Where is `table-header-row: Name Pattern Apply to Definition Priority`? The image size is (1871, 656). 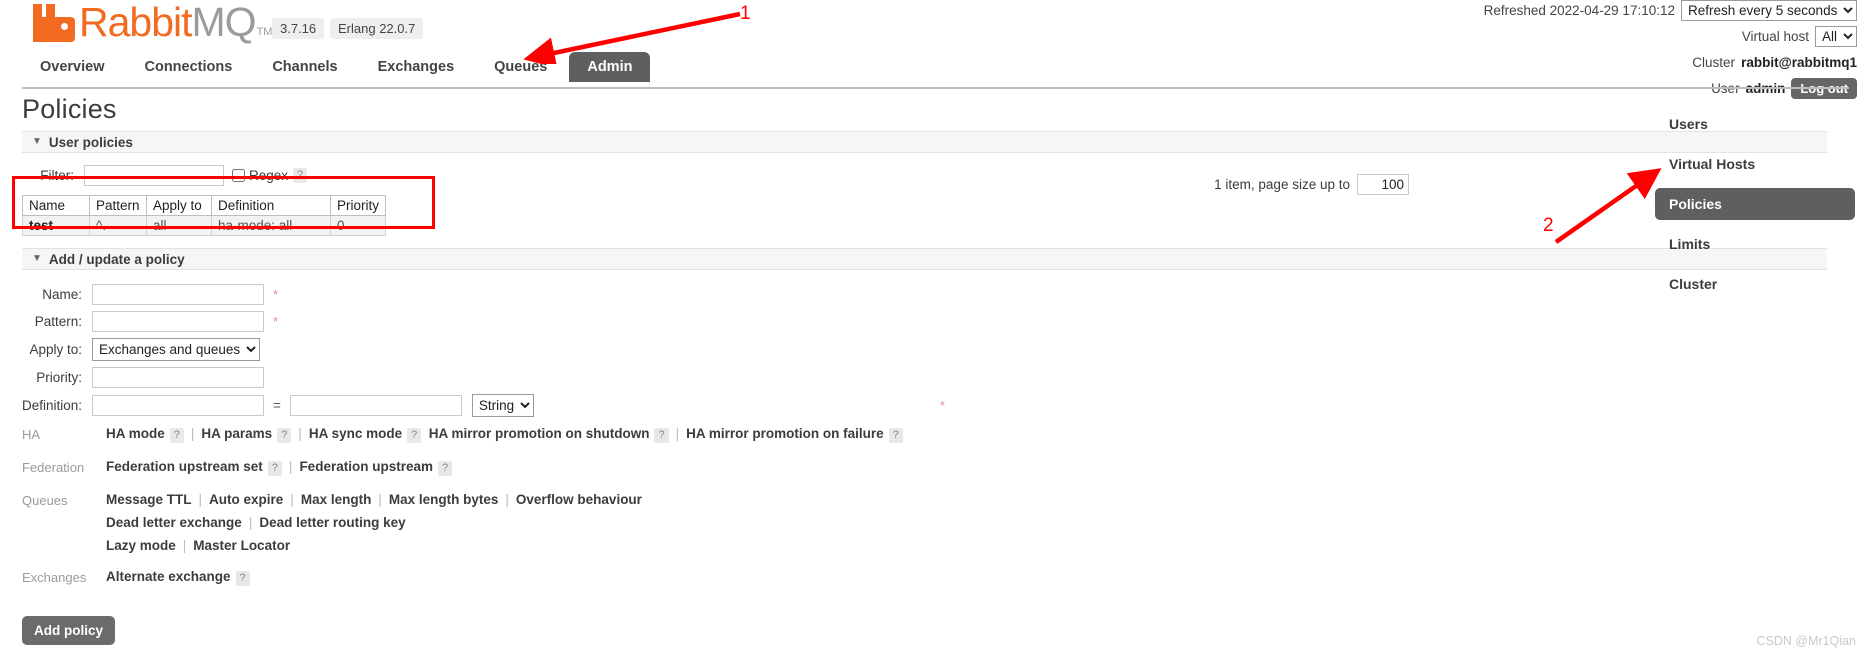
table-header-row: Name Pattern Apply to Definition Priority is located at coordinates (204, 205).